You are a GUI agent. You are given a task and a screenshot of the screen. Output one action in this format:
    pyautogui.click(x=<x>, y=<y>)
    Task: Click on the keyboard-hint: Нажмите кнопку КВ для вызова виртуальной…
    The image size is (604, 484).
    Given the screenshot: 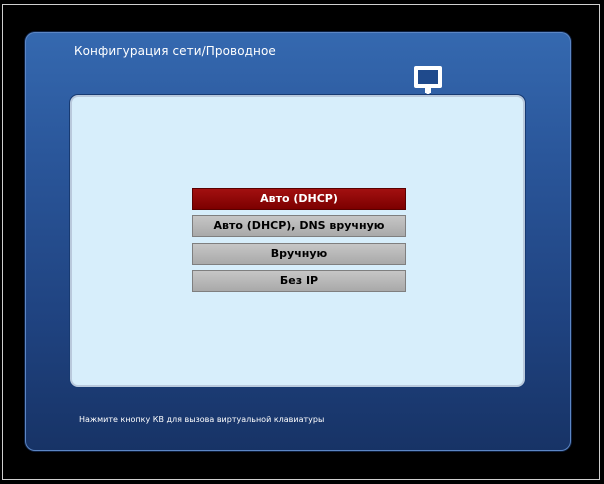 What is the action you would take?
    pyautogui.click(x=202, y=419)
    